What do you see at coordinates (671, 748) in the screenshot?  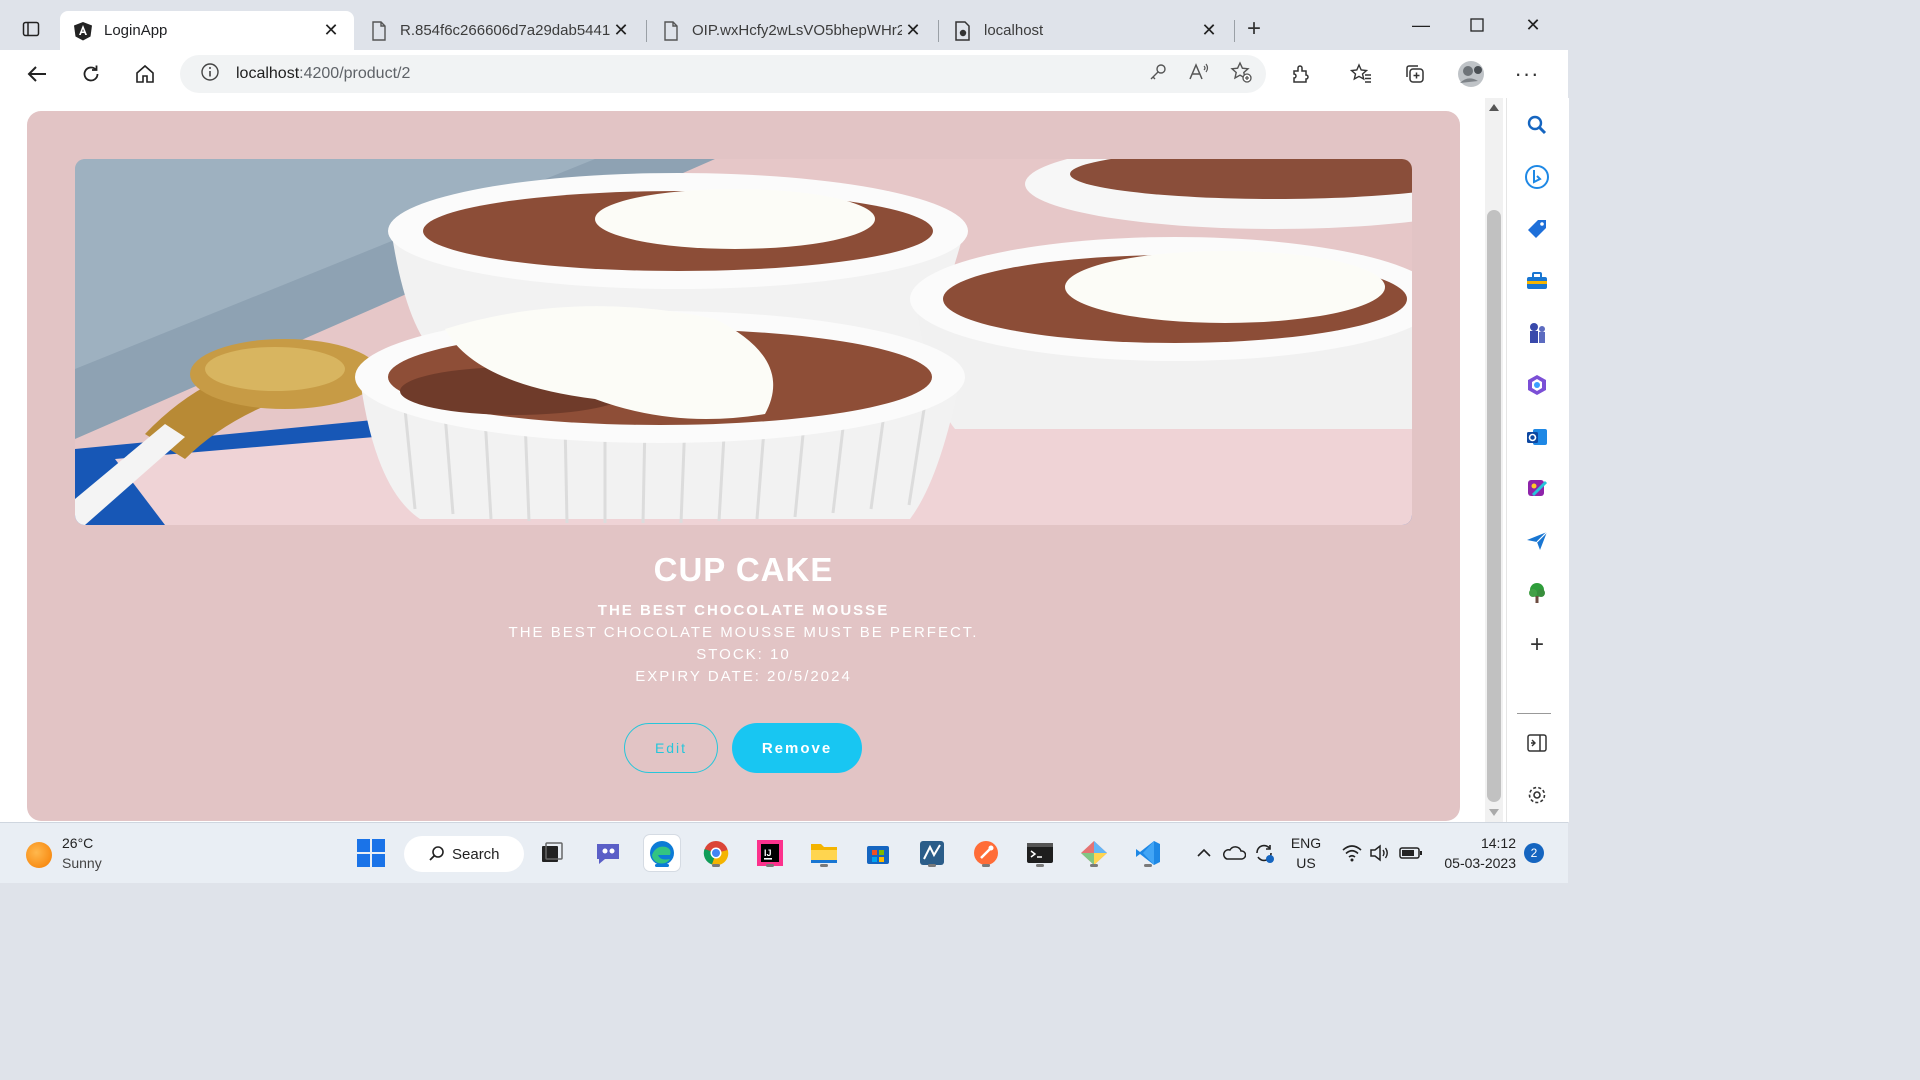 I see `edit-button: Edit` at bounding box center [671, 748].